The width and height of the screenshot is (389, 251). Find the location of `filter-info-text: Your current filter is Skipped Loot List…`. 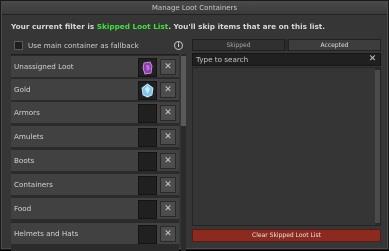

filter-info-text: Your current filter is Skipped Loot List… is located at coordinates (196, 26).